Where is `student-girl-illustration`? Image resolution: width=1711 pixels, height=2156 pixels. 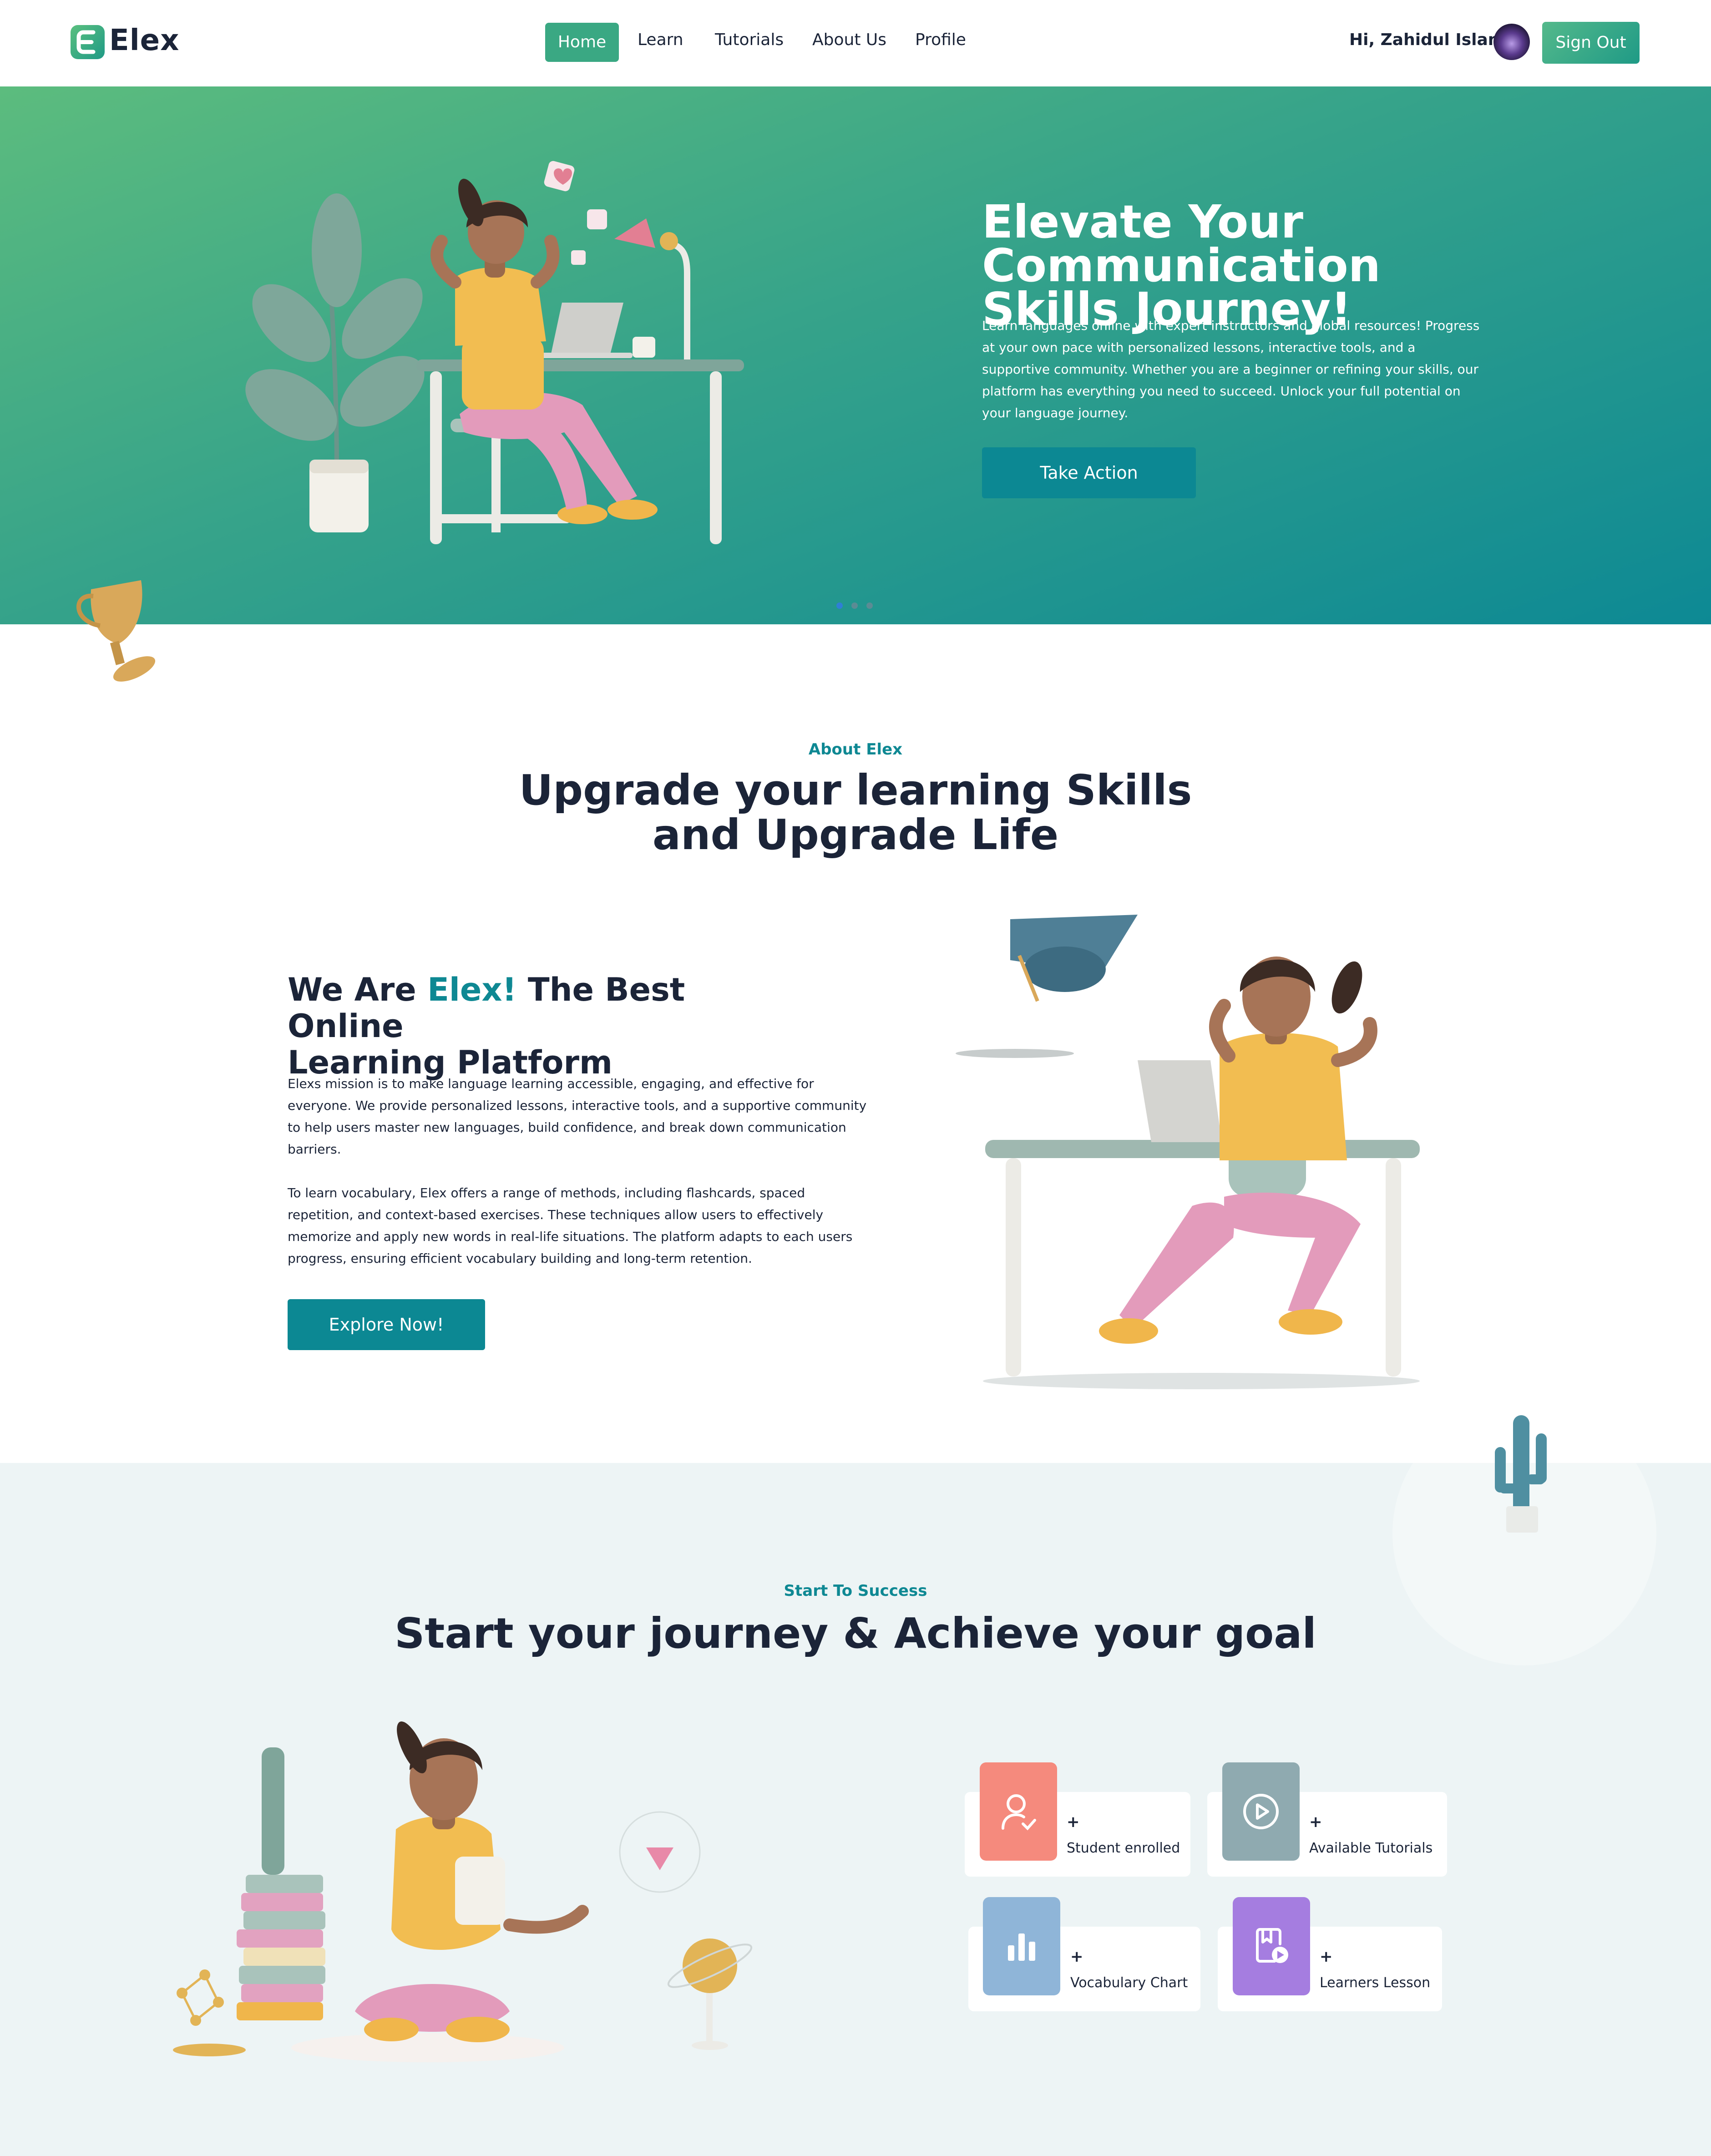
student-girl-illustration is located at coordinates (544, 351).